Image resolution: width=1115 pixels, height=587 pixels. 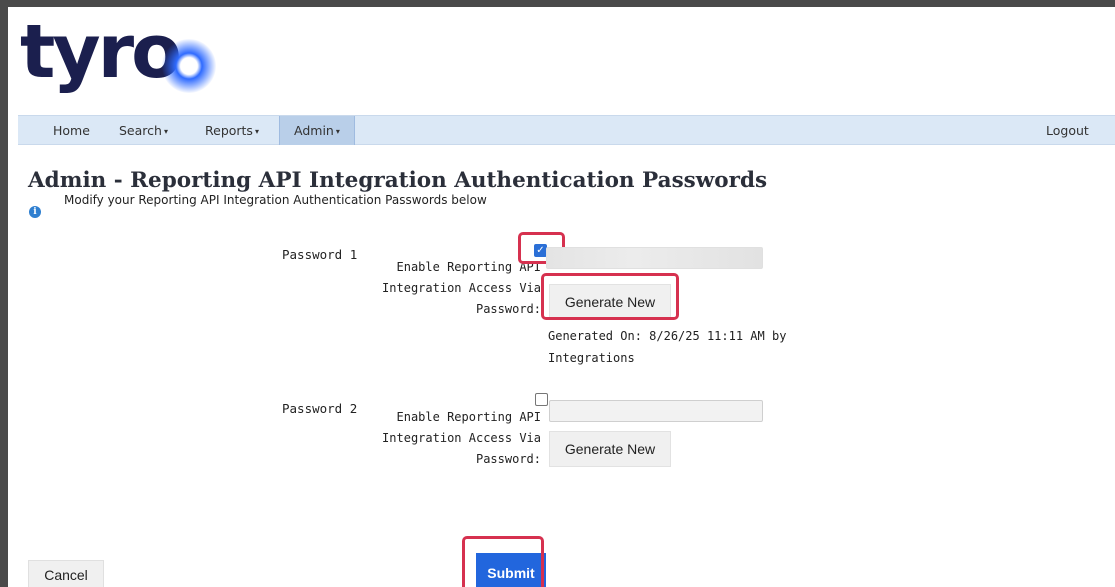 I want to click on password2-field, so click(x=656, y=411).